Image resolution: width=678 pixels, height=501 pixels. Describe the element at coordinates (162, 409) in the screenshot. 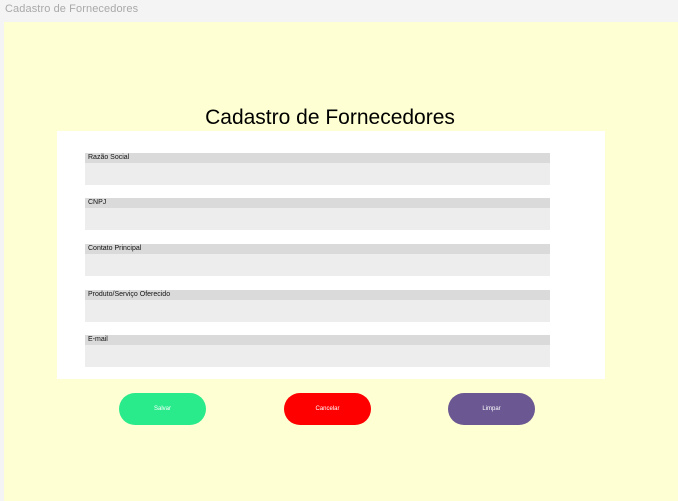

I see `save-button: Salvar` at that location.